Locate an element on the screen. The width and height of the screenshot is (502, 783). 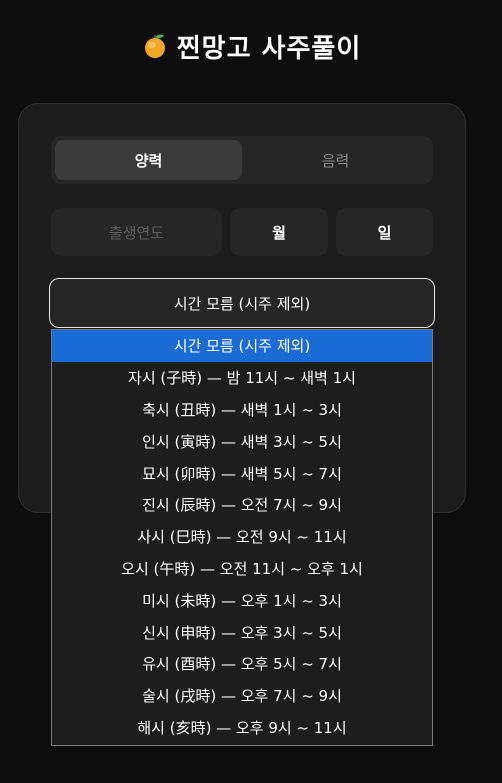
birth-month-select: 월 is located at coordinates (279, 232).